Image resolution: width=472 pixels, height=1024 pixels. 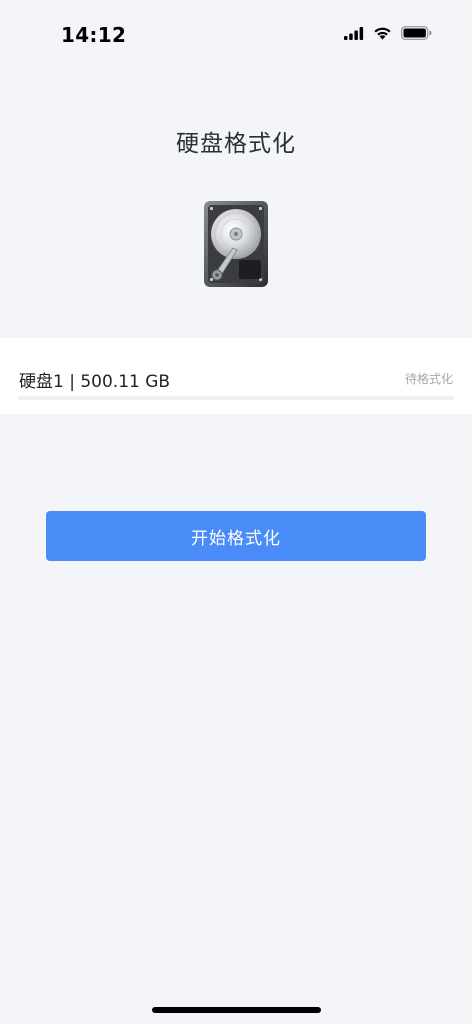 What do you see at coordinates (94, 35) in the screenshot?
I see `status-time: 14:12` at bounding box center [94, 35].